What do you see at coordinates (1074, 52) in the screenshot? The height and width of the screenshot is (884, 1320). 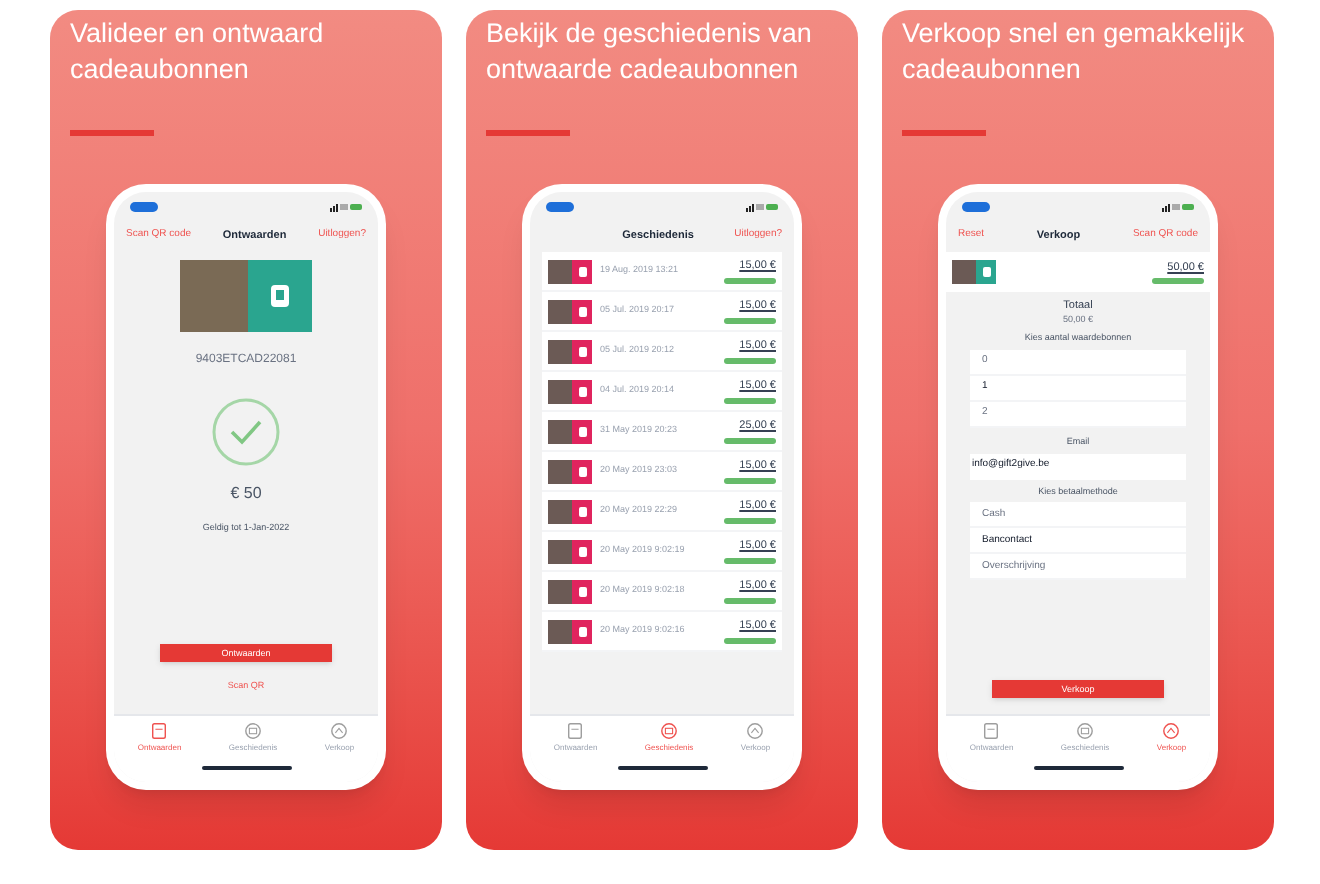 I see `headline: Verkoop snel en gemakkelijk cadeaubonnen` at bounding box center [1074, 52].